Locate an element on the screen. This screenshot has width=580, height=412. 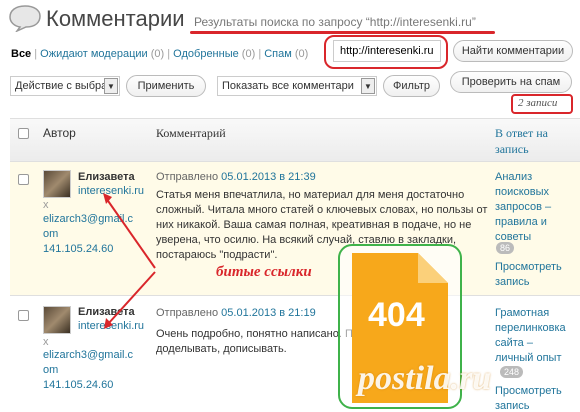
annotation-arrows is located at coordinates (129, 261).